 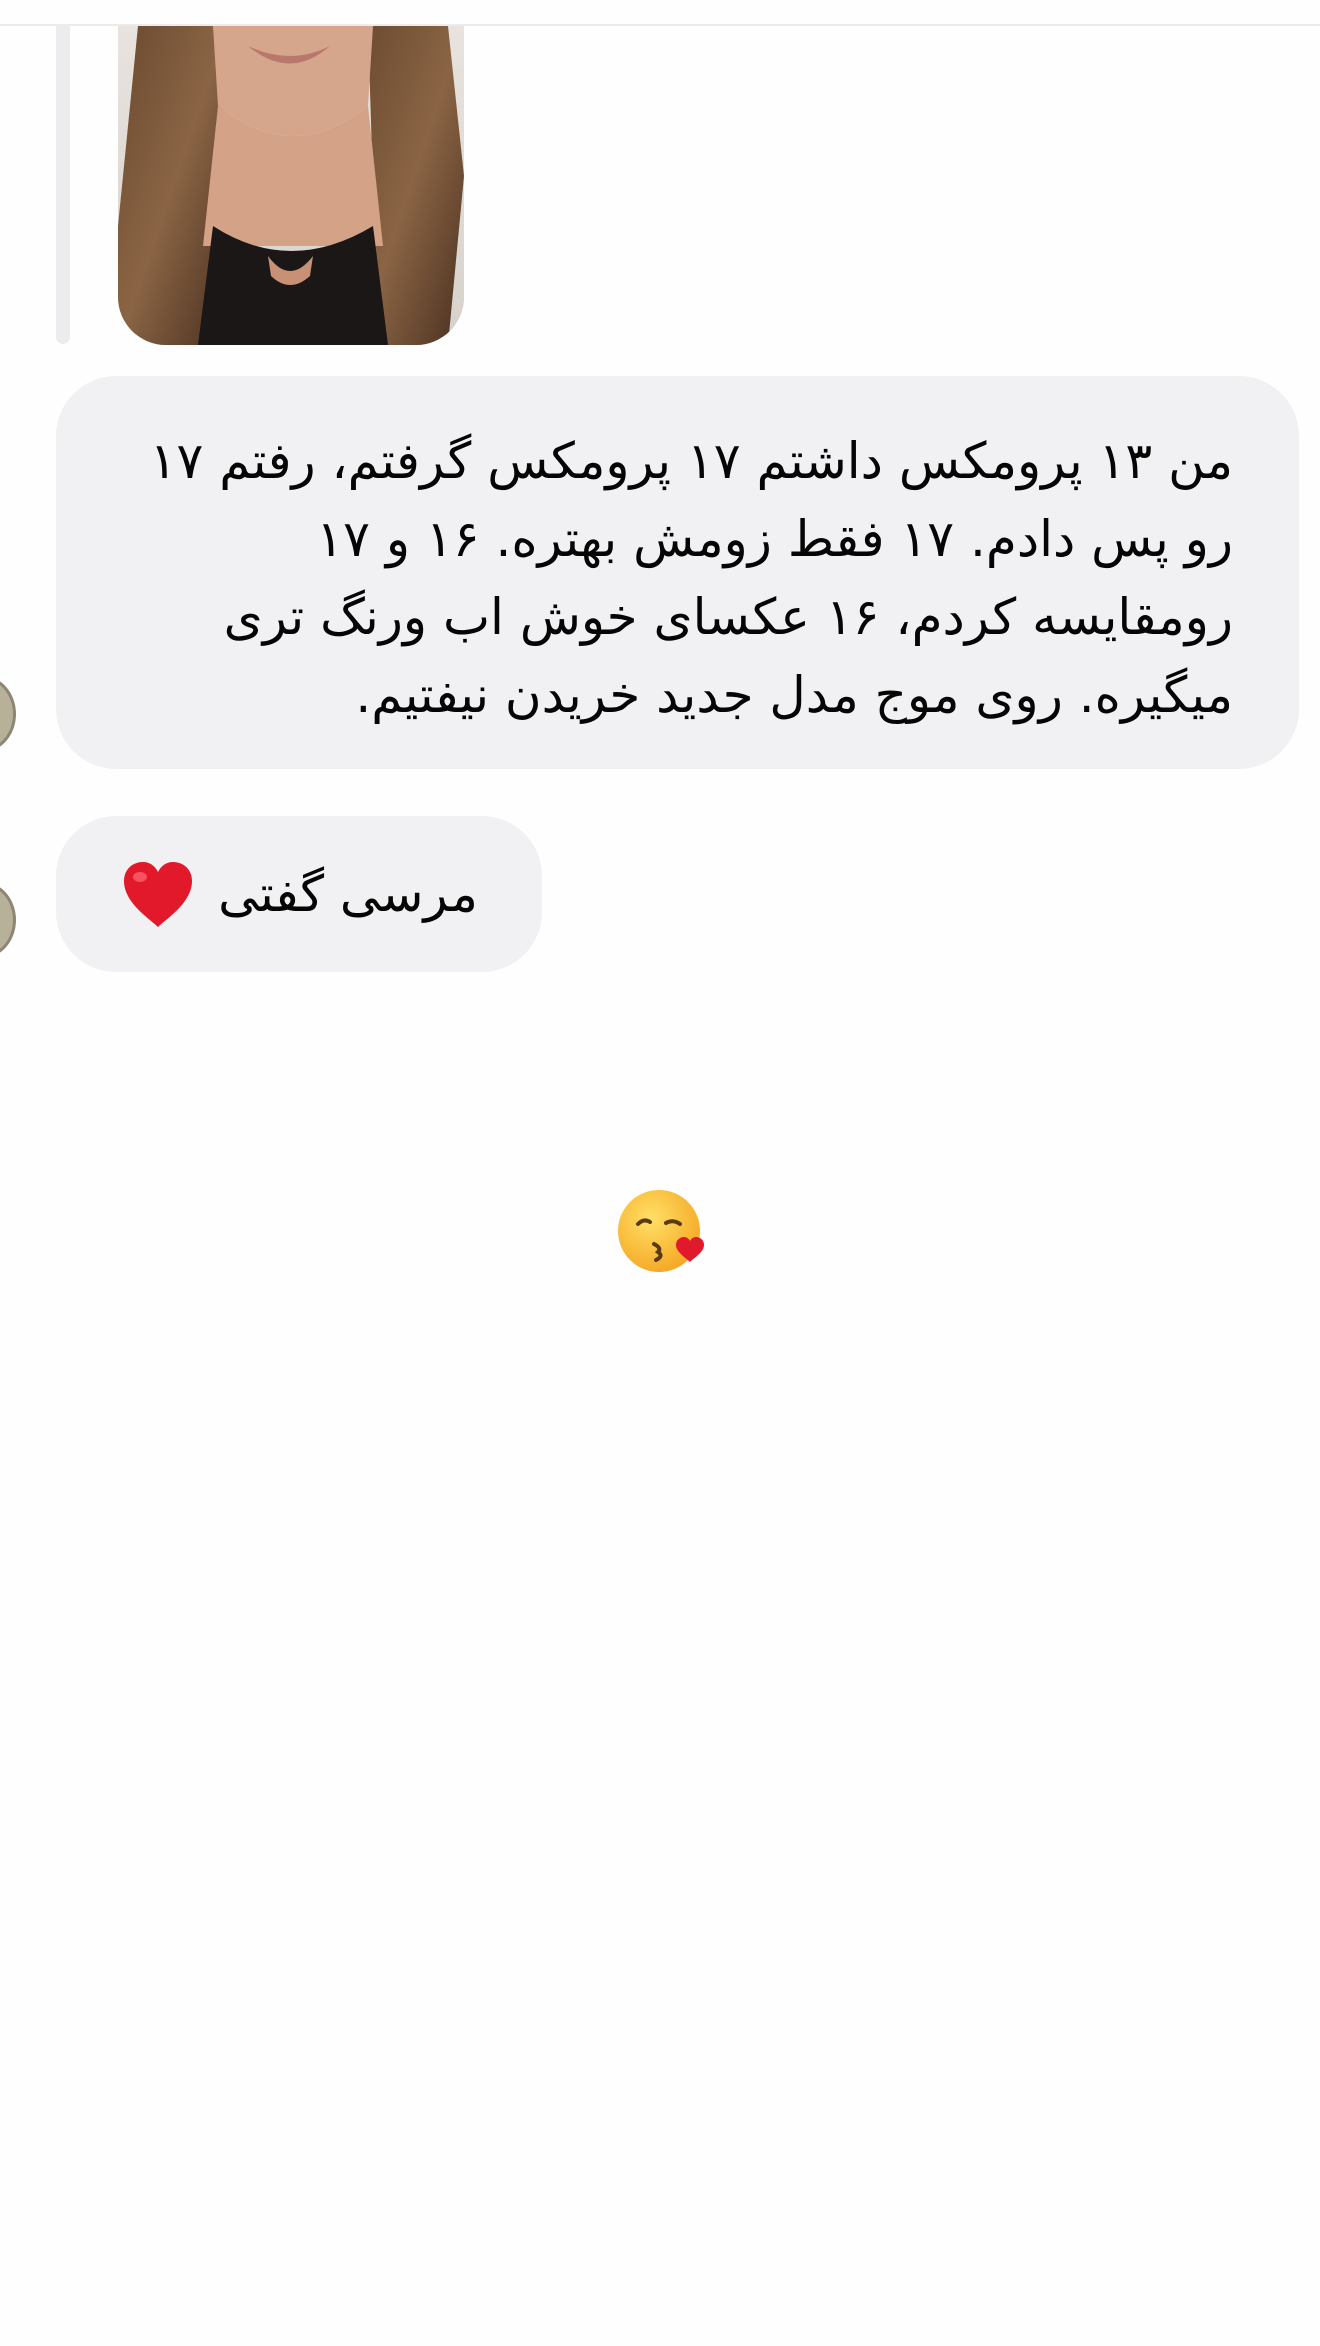 I want to click on red-heart-icon, so click(x=158, y=894).